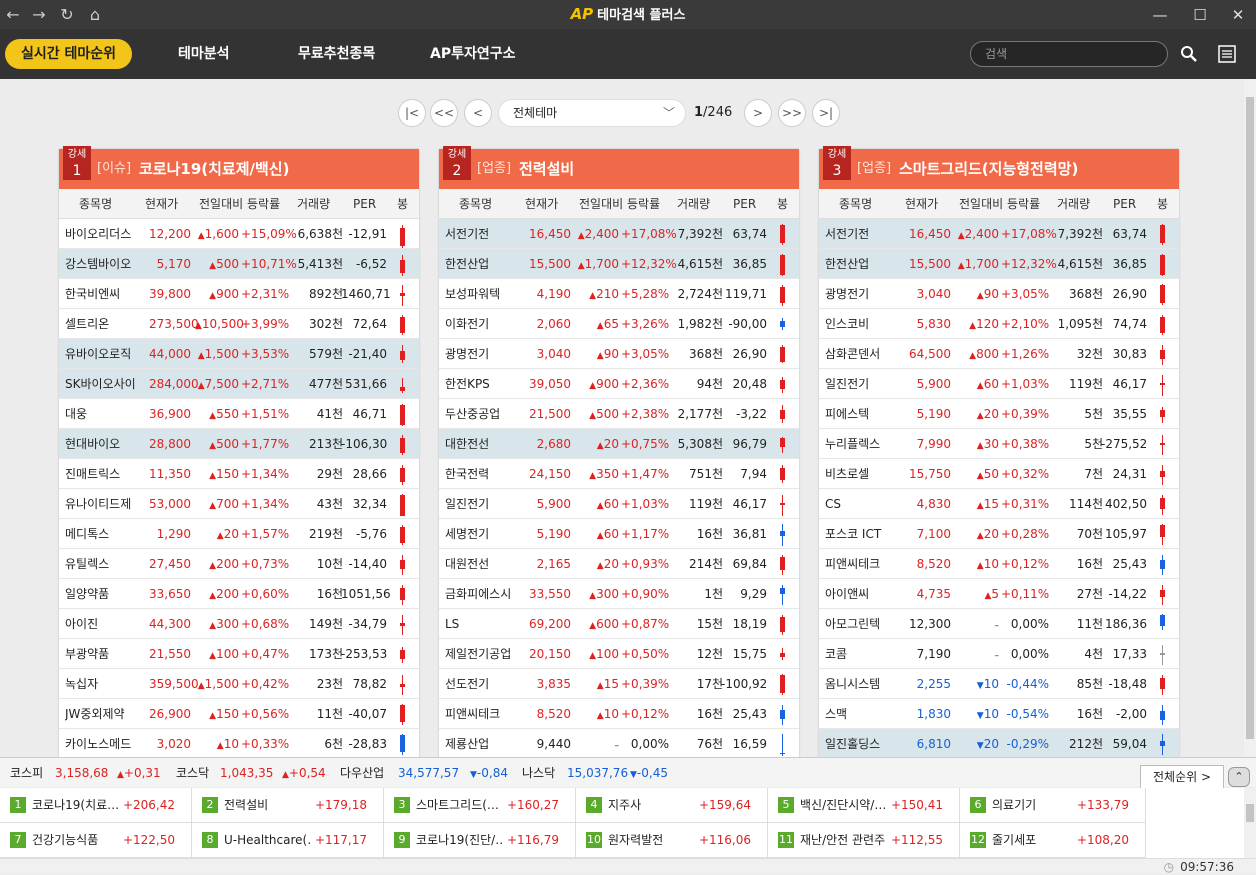 Image resolution: width=1256 pixels, height=875 pixels. I want to click on search-icon, so click(1189, 54).